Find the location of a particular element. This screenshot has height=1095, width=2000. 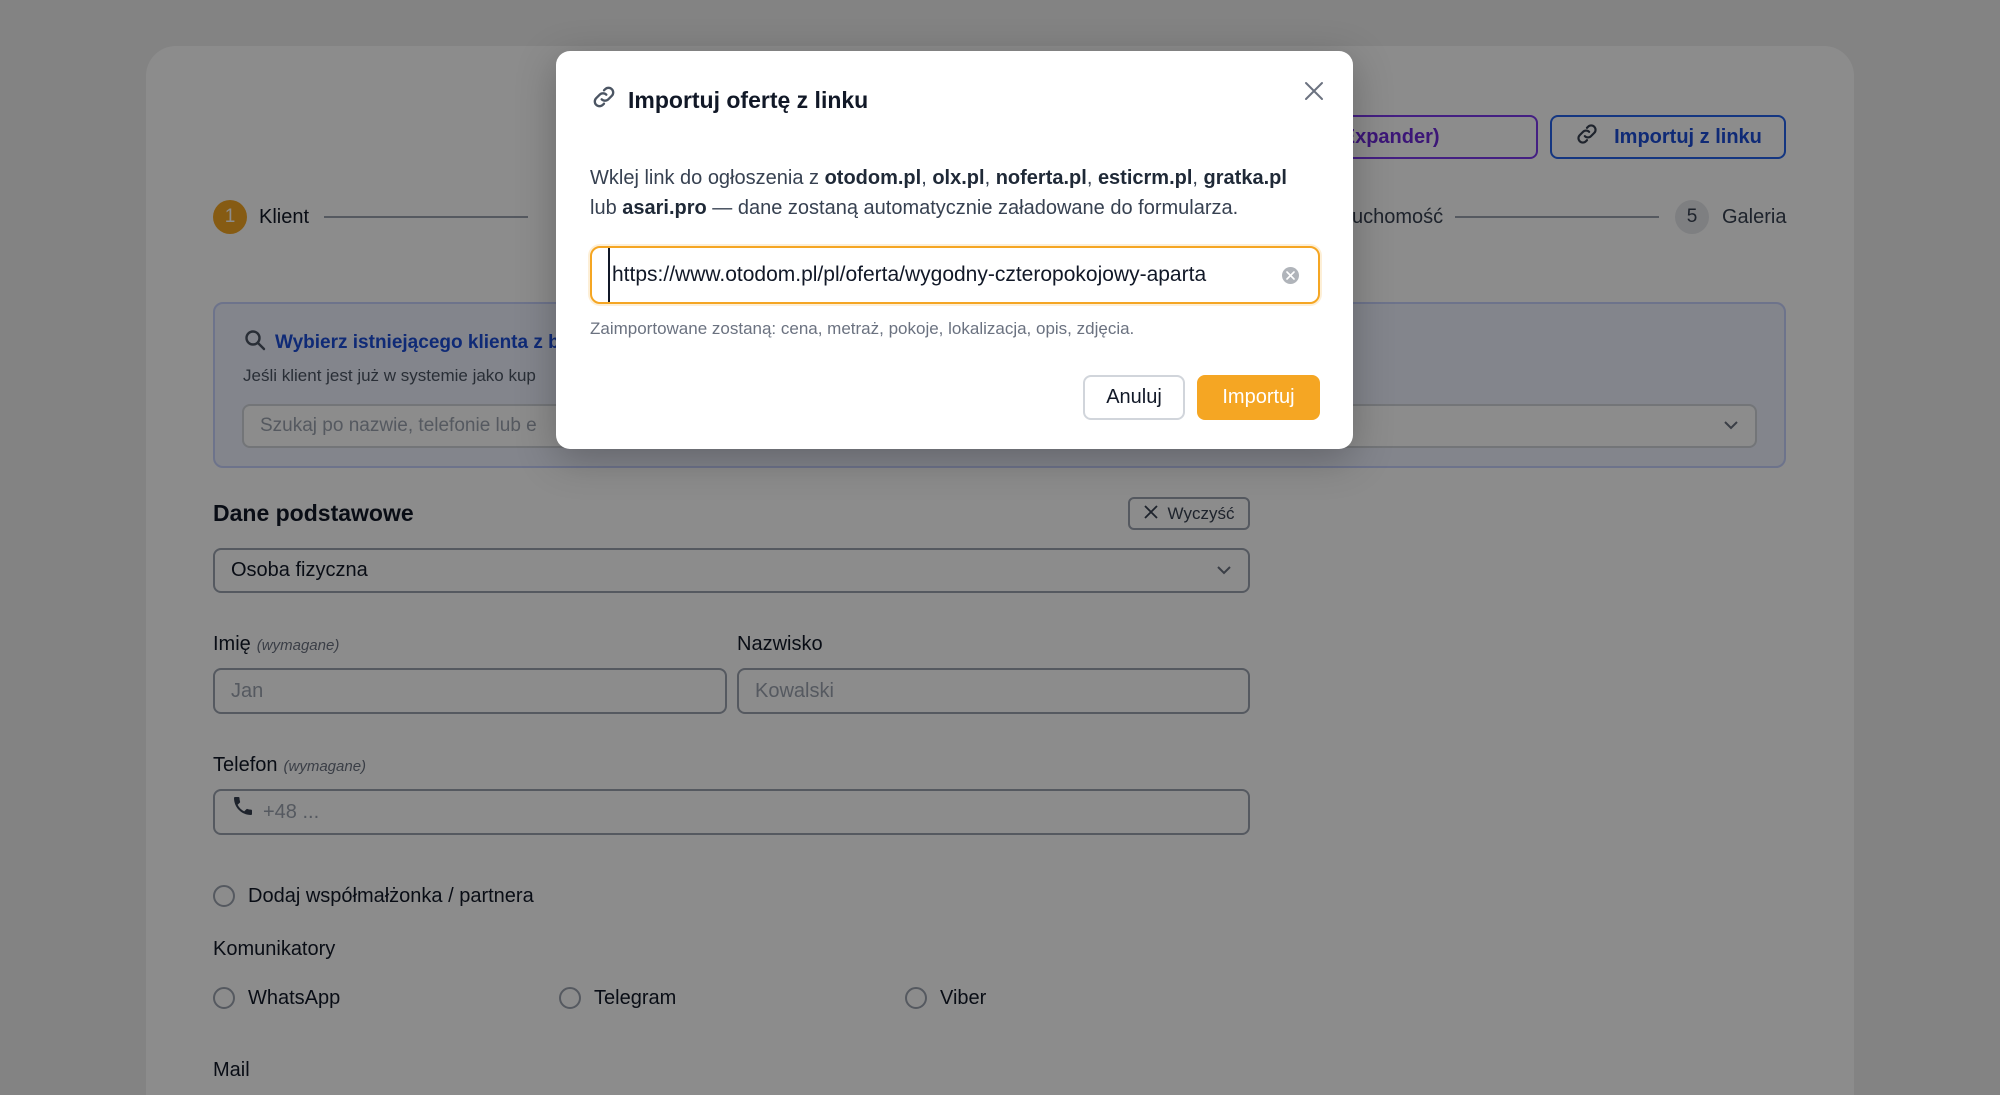

import-button-label: Importuj is located at coordinates (1258, 397).